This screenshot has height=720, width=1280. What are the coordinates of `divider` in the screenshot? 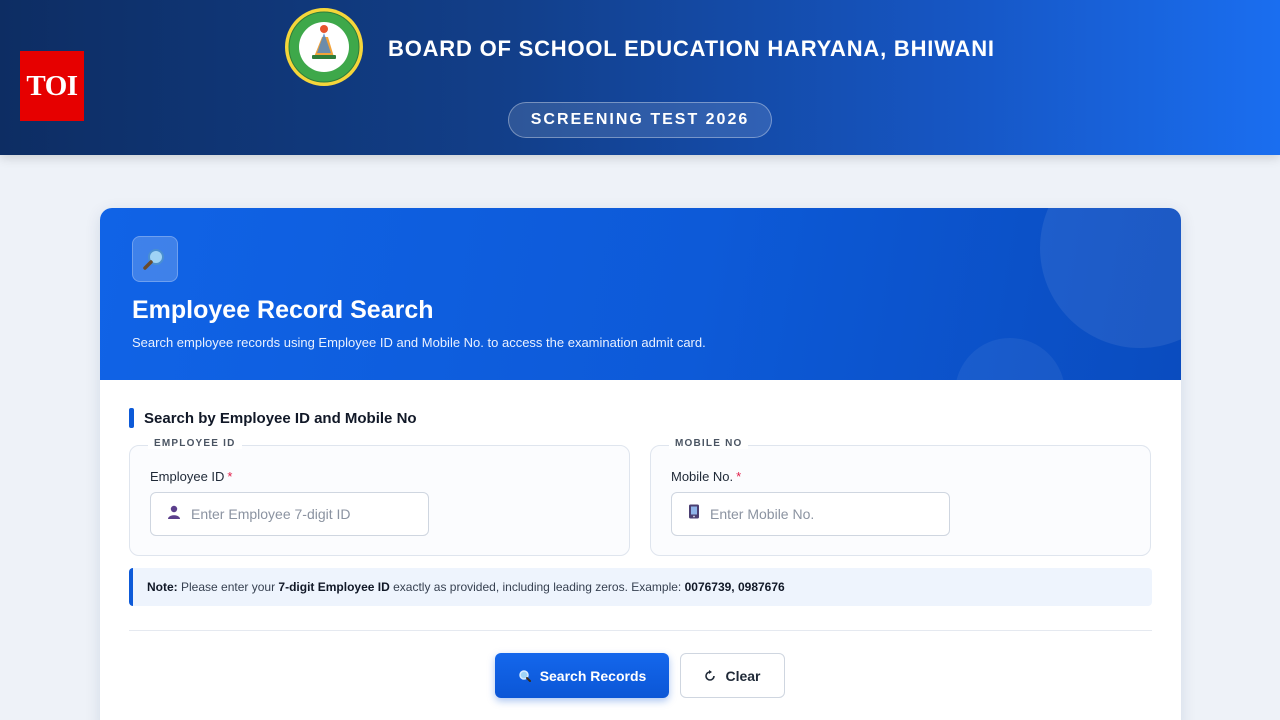 It's located at (640, 630).